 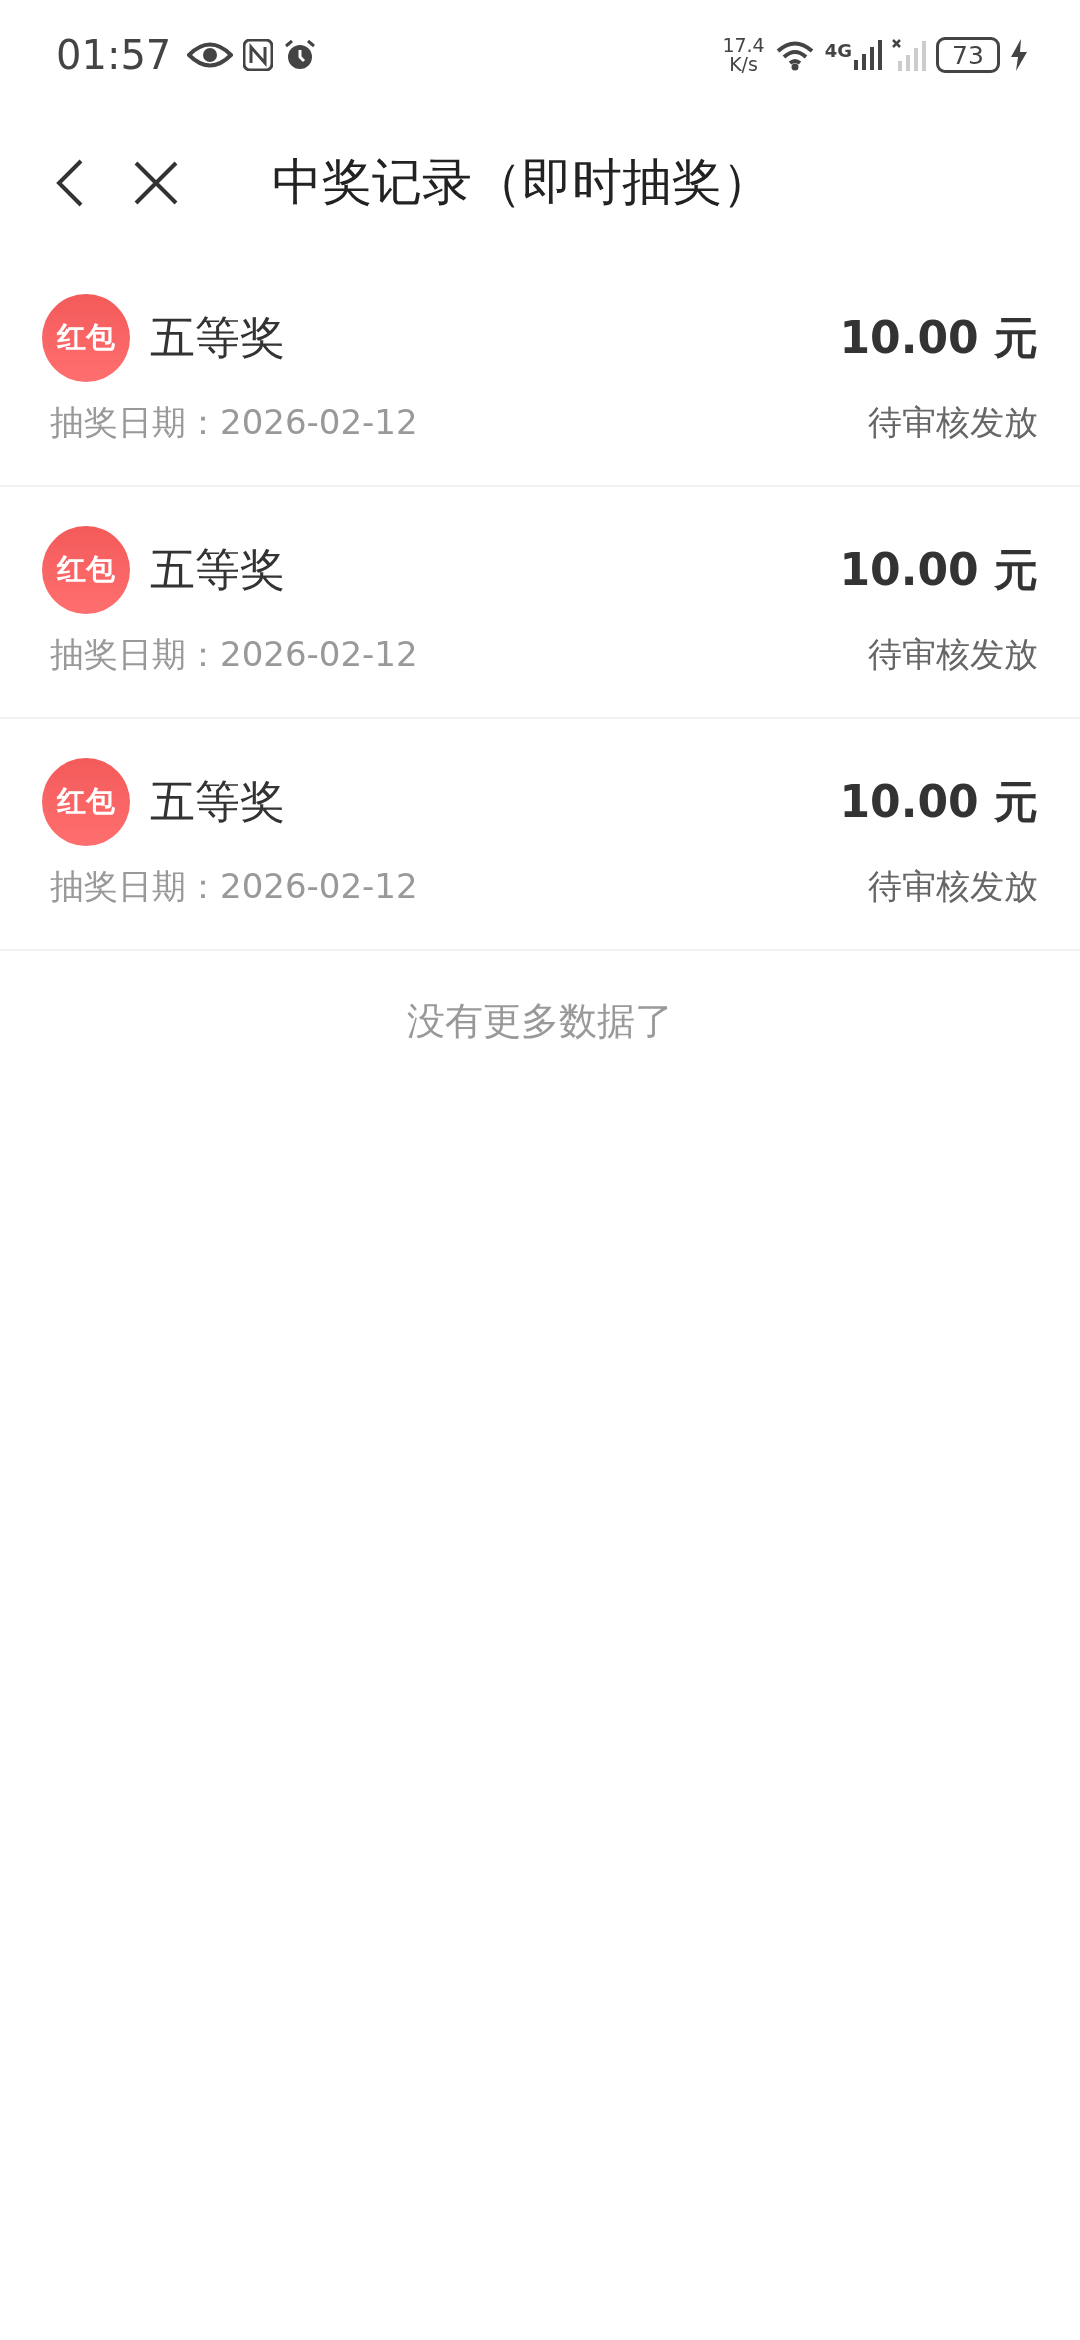 I want to click on battery-level: 73, so click(x=968, y=55).